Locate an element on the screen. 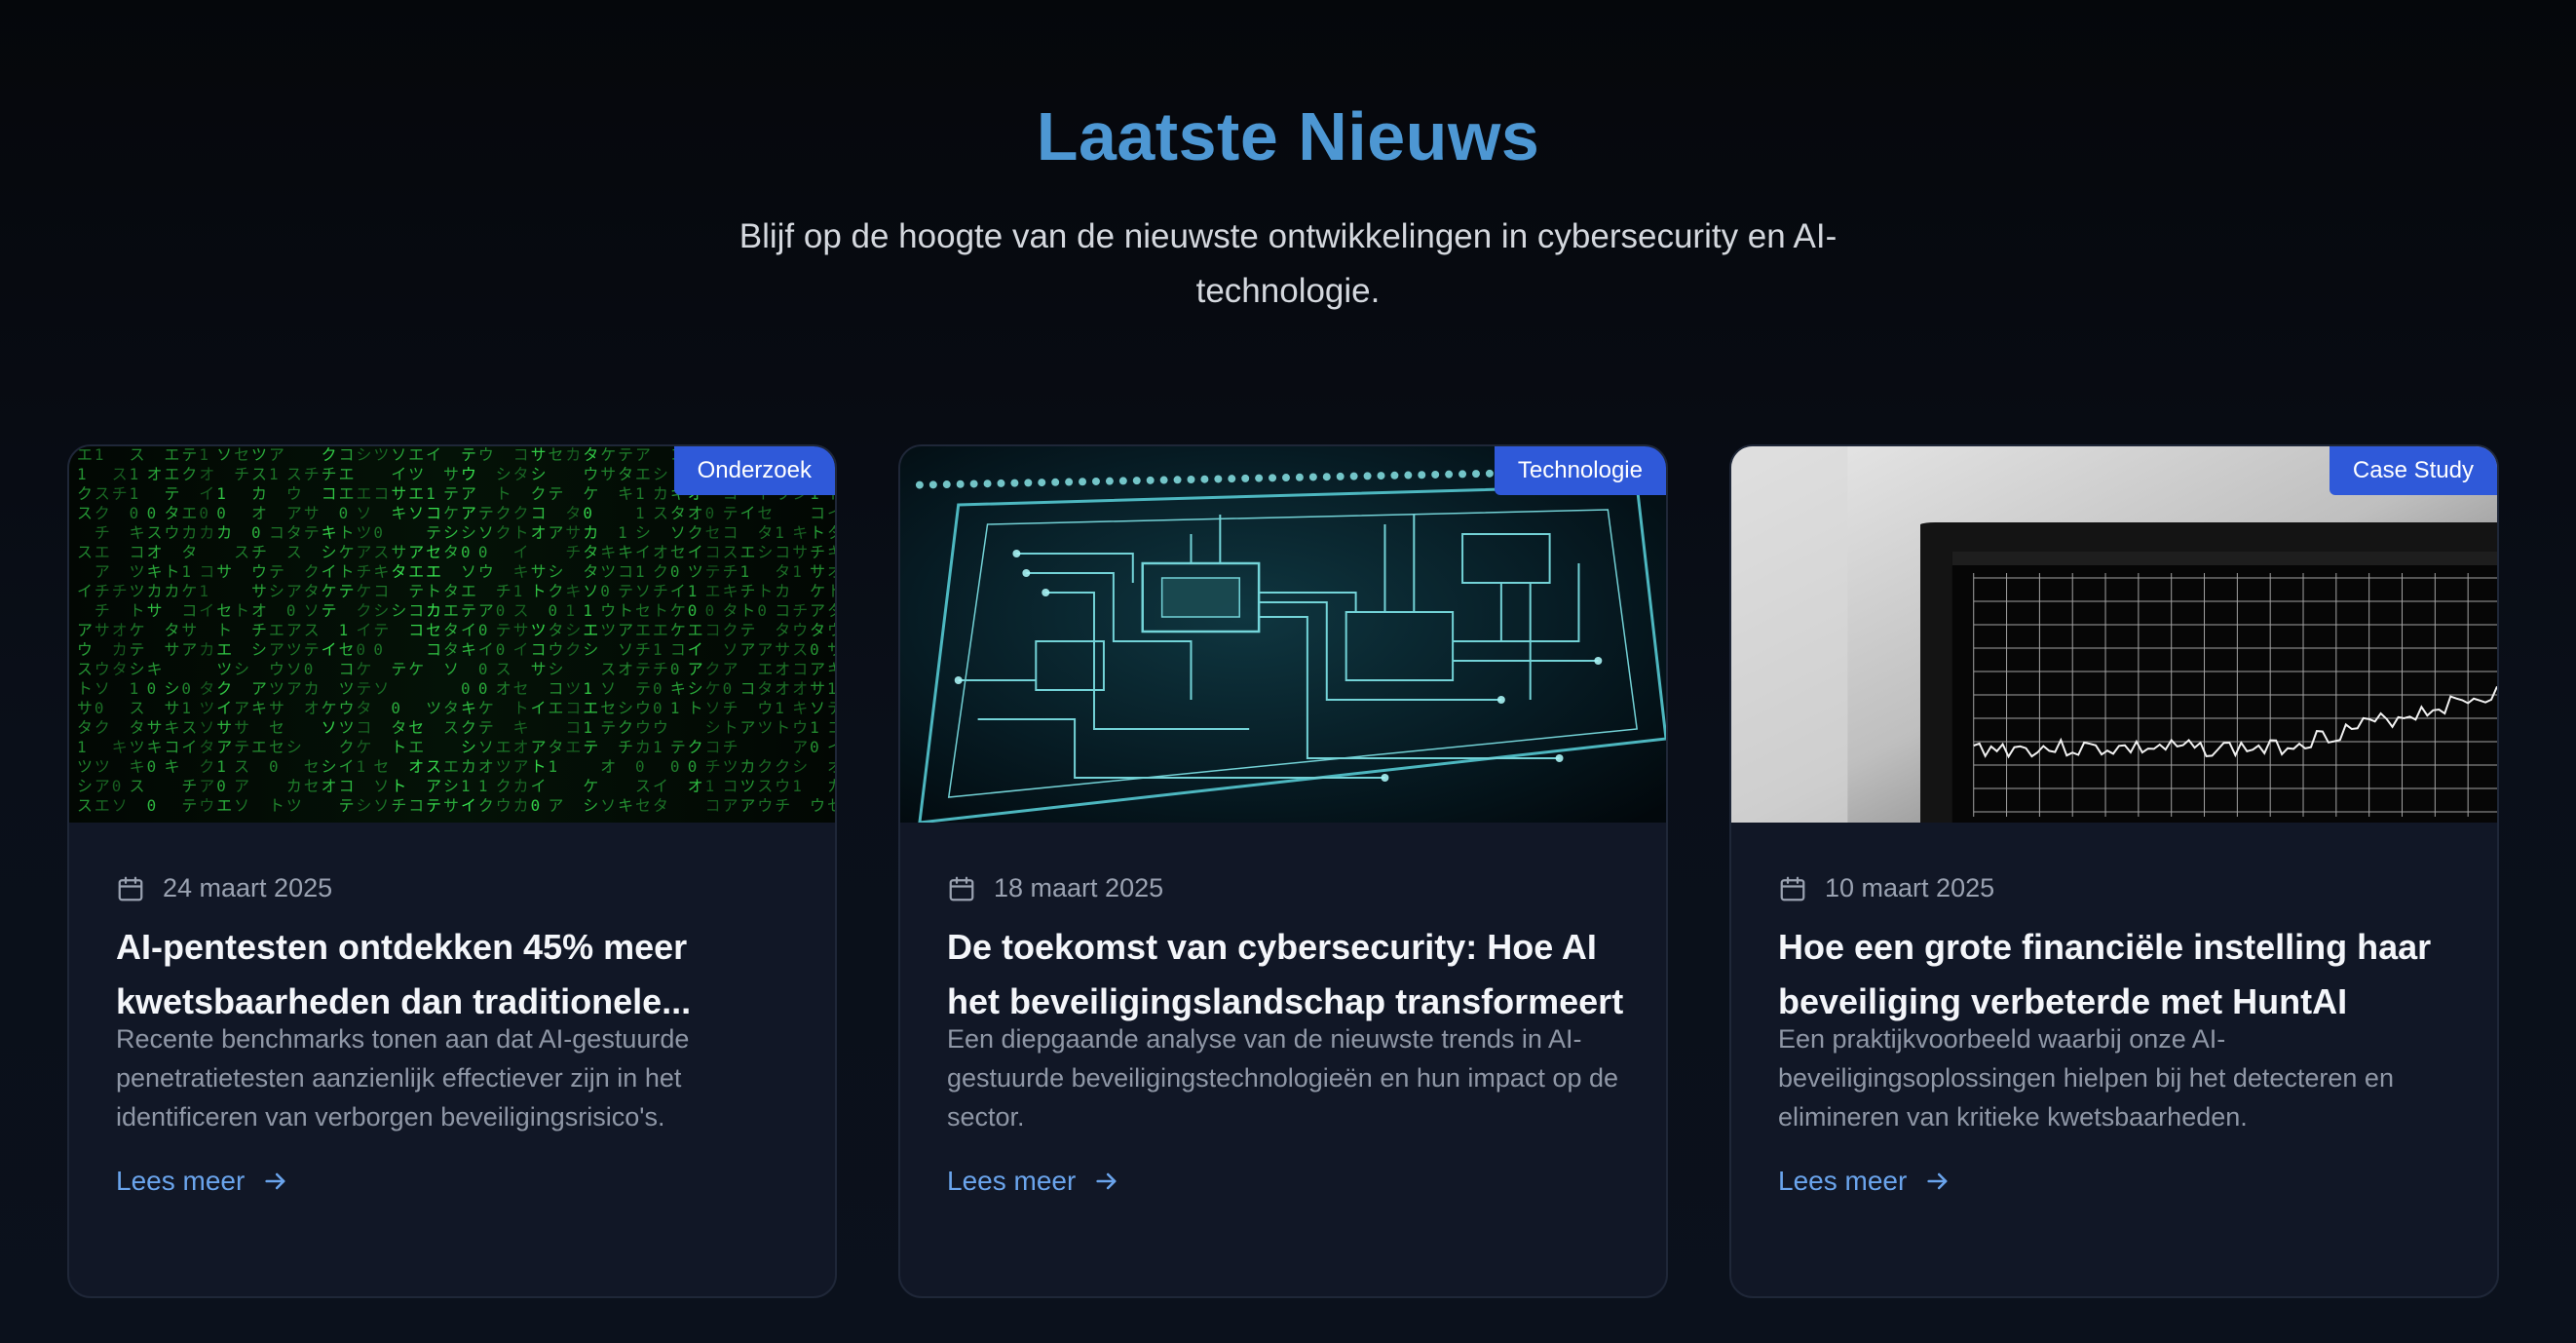  svg-text: ツ is located at coordinates (347, 688).